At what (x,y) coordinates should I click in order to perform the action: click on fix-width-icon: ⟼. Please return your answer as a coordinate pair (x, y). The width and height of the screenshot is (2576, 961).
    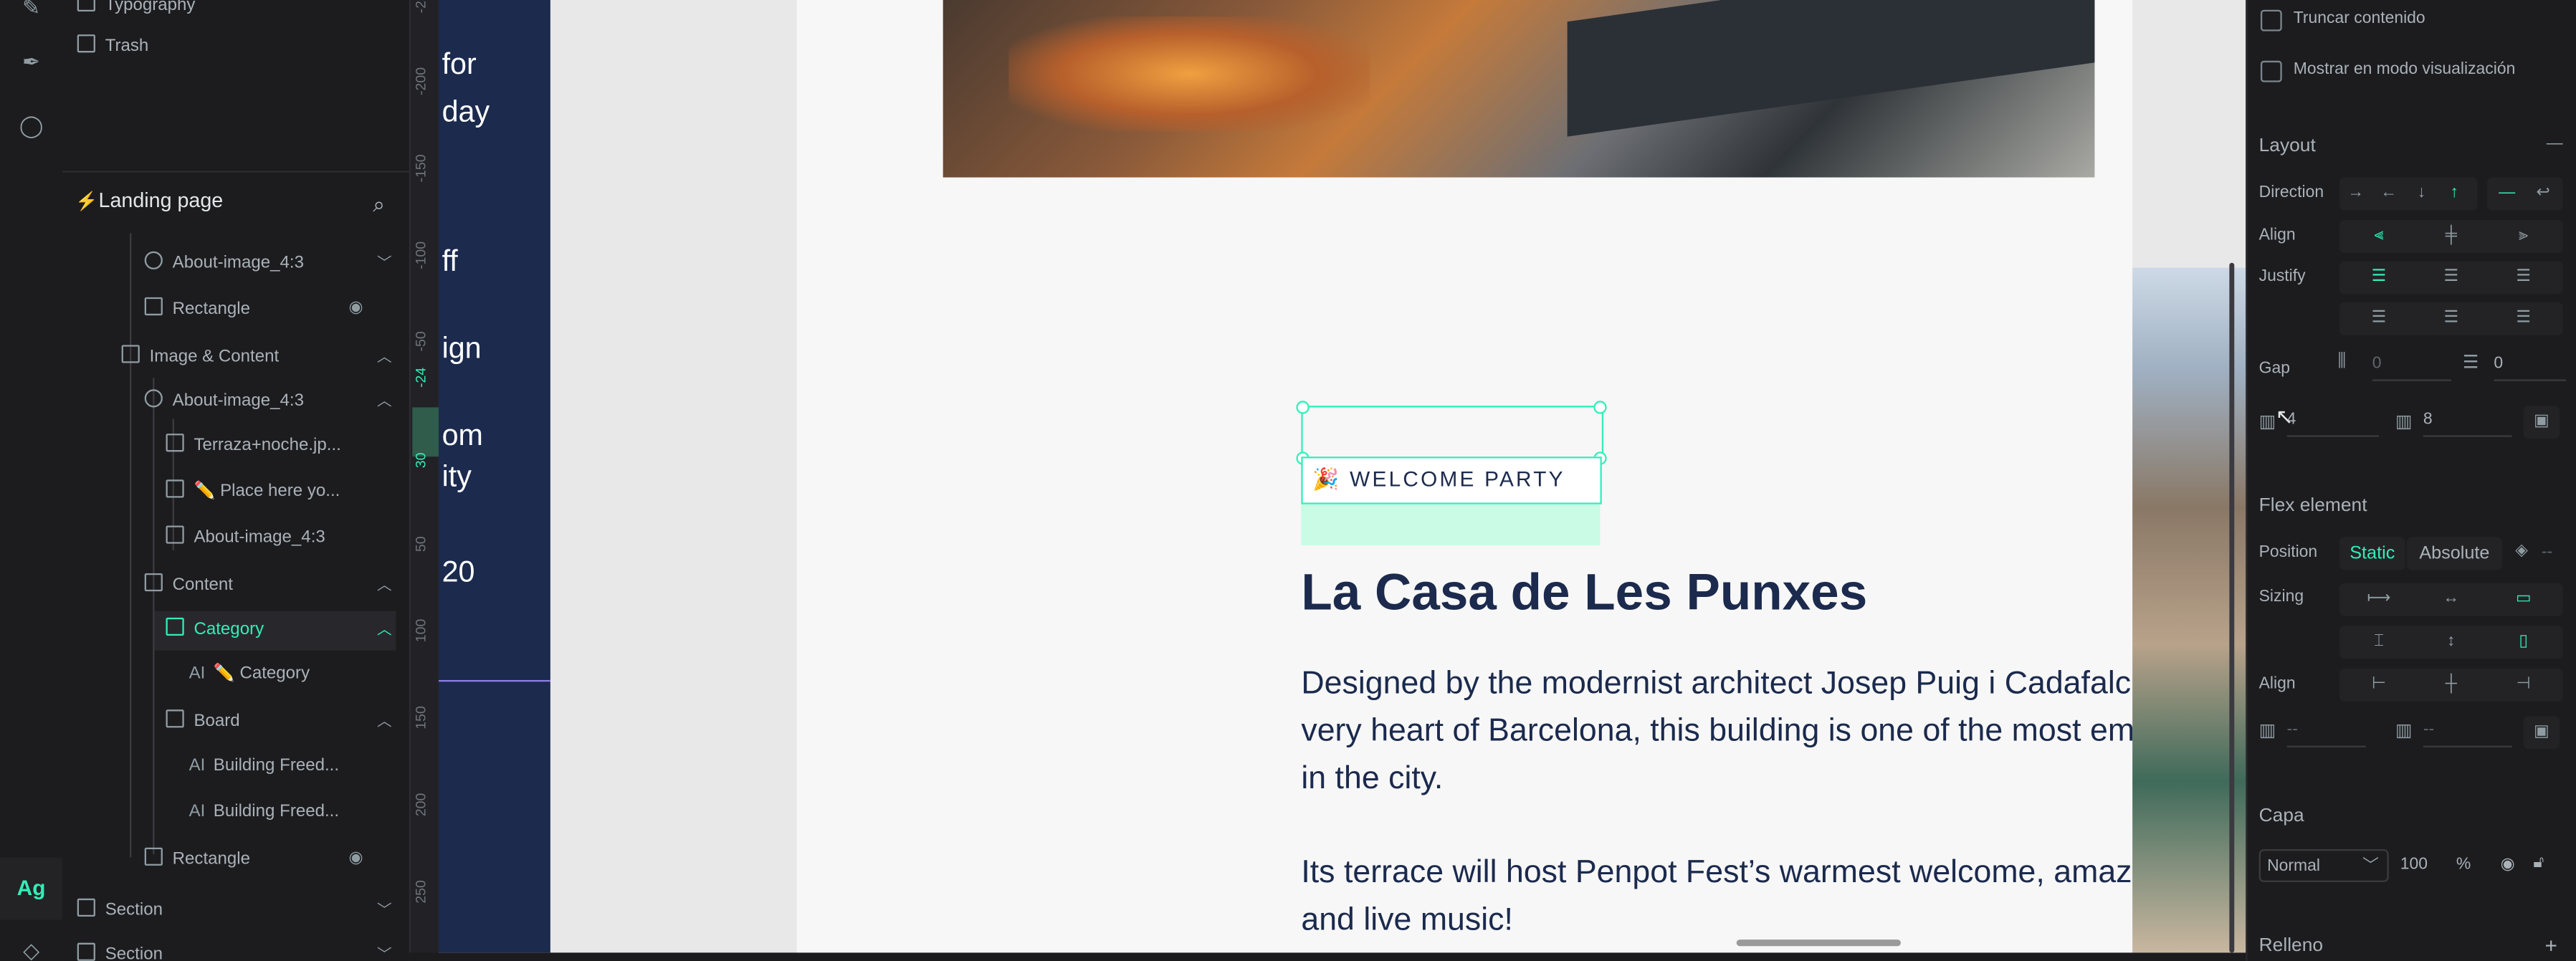
    Looking at the image, I should click on (2379, 599).